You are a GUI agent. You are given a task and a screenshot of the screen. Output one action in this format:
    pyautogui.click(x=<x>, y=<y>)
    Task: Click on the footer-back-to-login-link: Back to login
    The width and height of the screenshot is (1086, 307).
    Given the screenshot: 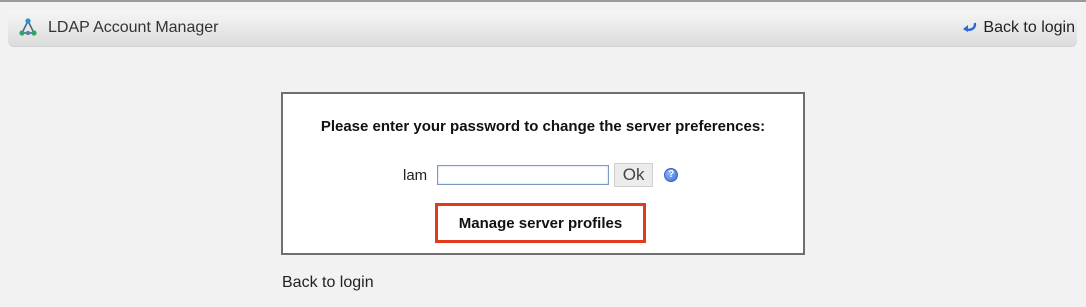 What is the action you would take?
    pyautogui.click(x=328, y=283)
    